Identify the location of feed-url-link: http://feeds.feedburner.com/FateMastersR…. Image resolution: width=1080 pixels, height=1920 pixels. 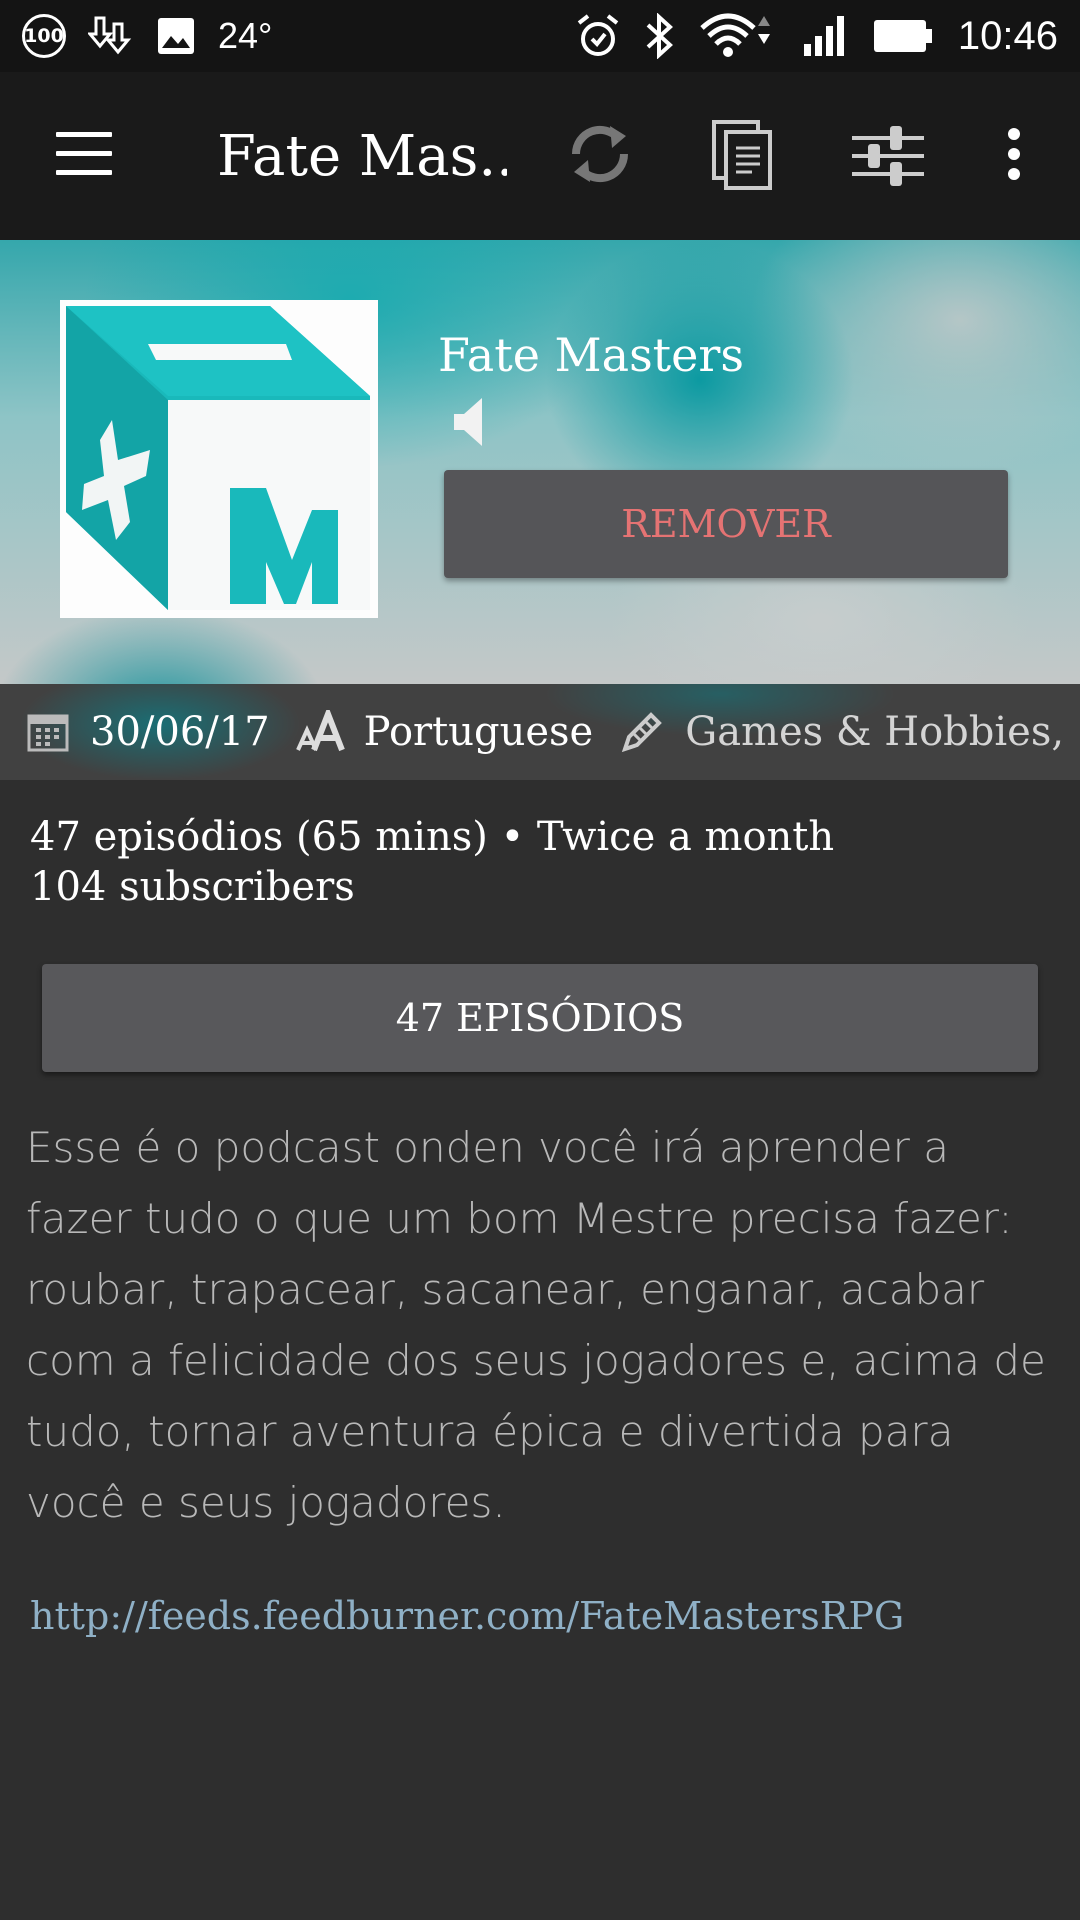
(467, 1616).